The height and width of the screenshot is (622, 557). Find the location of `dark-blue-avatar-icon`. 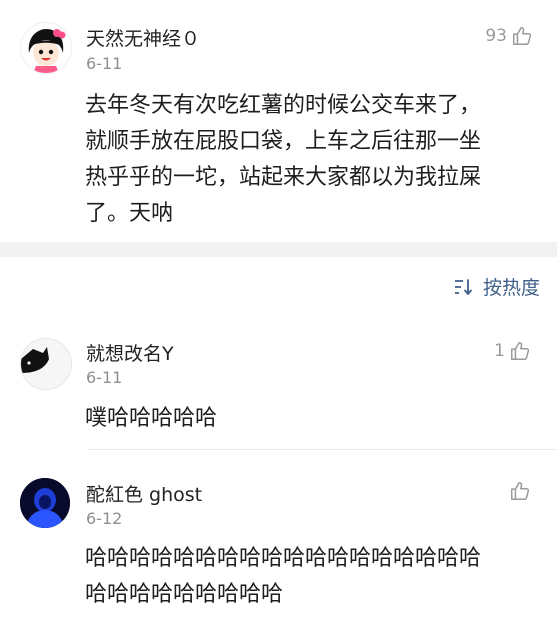

dark-blue-avatar-icon is located at coordinates (45, 503).